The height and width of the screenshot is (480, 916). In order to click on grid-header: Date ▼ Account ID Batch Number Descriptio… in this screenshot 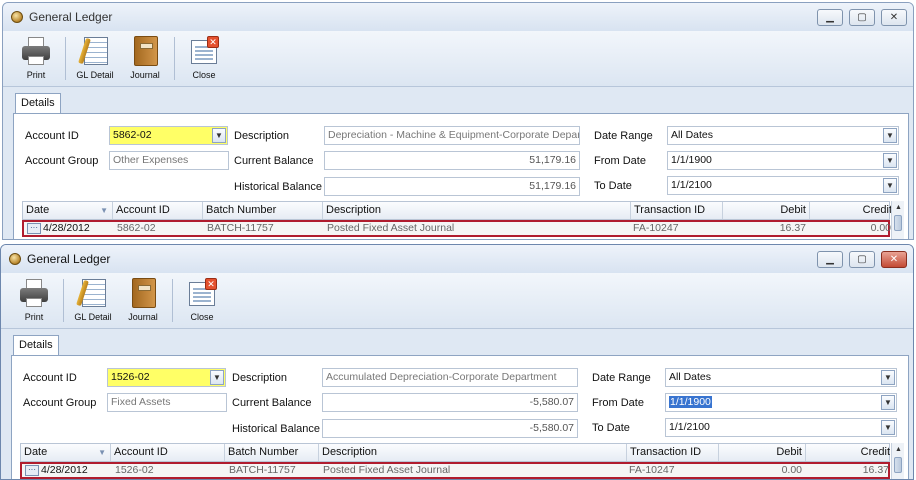, I will do `click(455, 452)`.